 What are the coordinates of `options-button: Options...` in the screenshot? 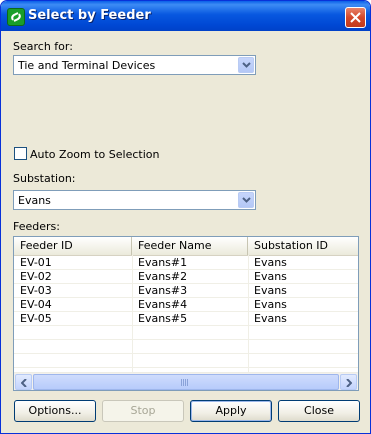 It's located at (55, 411).